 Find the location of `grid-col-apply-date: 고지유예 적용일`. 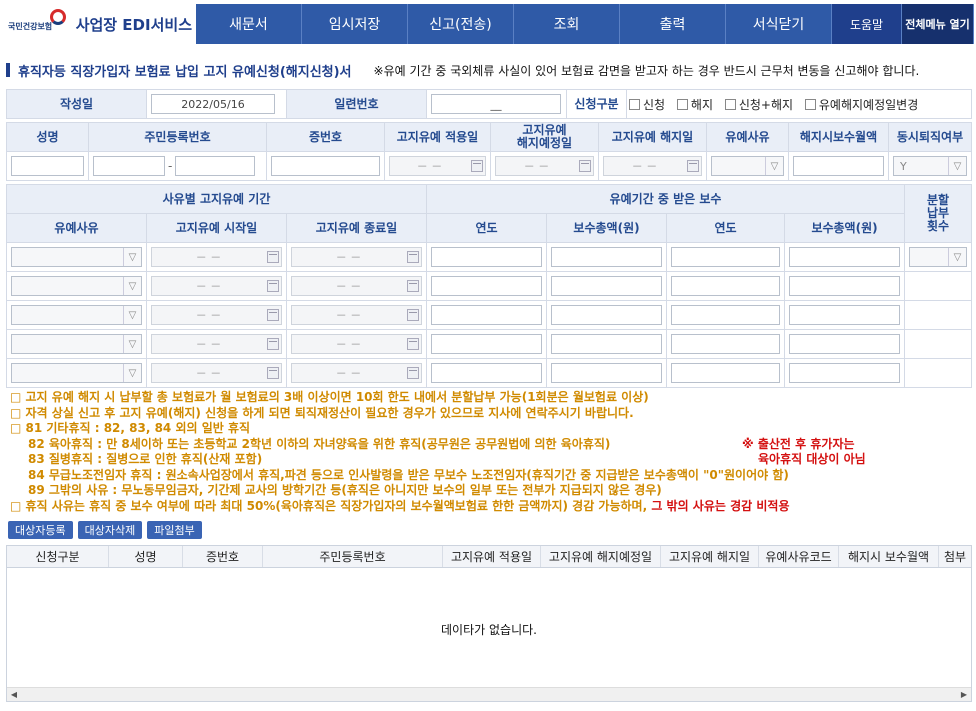

grid-col-apply-date: 고지유예 적용일 is located at coordinates (492, 556).